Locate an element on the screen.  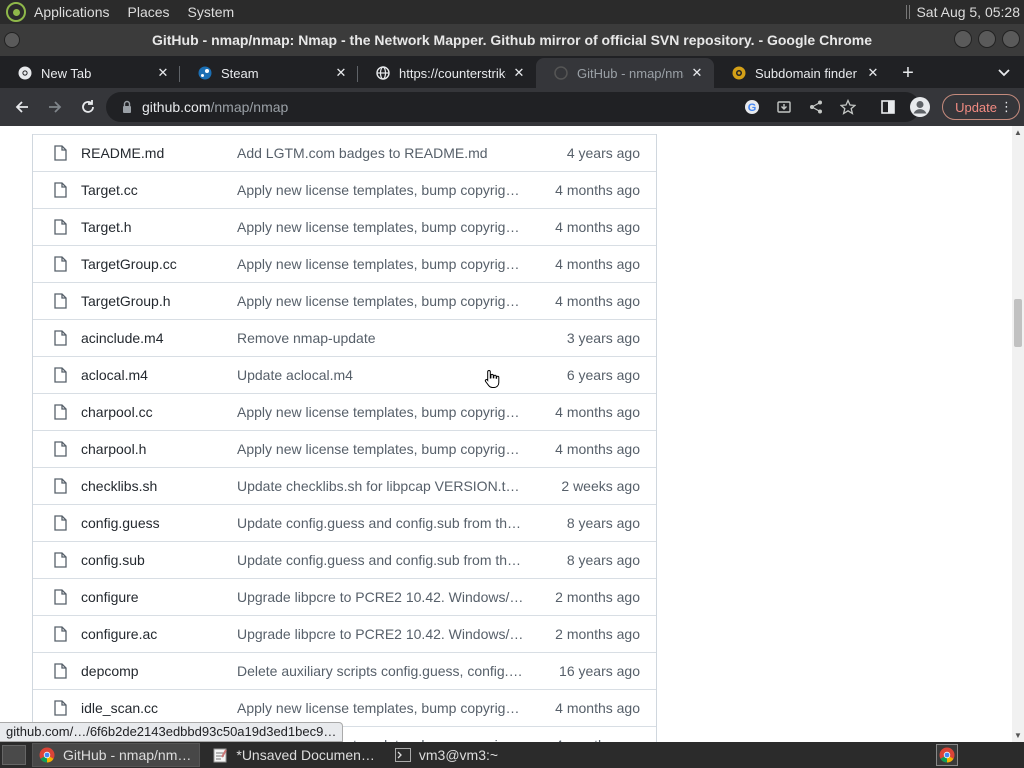
tab-steam: Steam ✕ is located at coordinates (269, 73).